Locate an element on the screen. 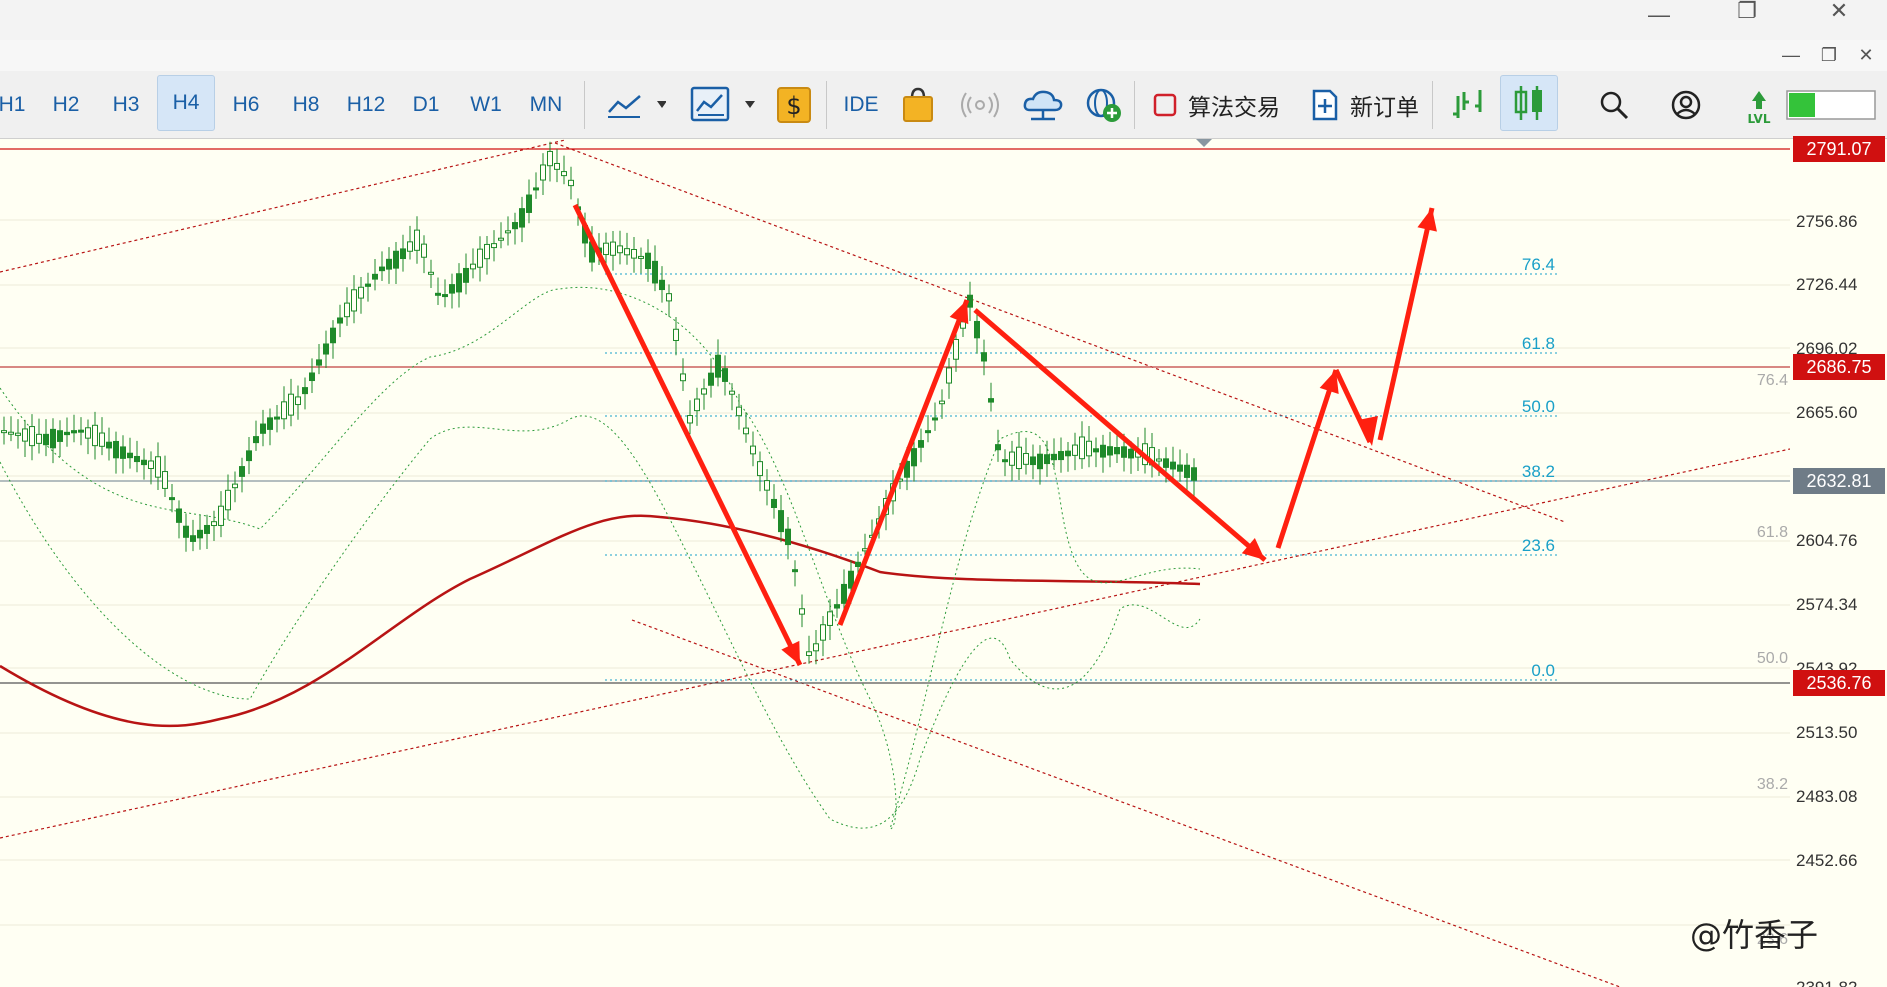 This screenshot has height=987, width=1887. timeframe-d1: D1 is located at coordinates (426, 105).